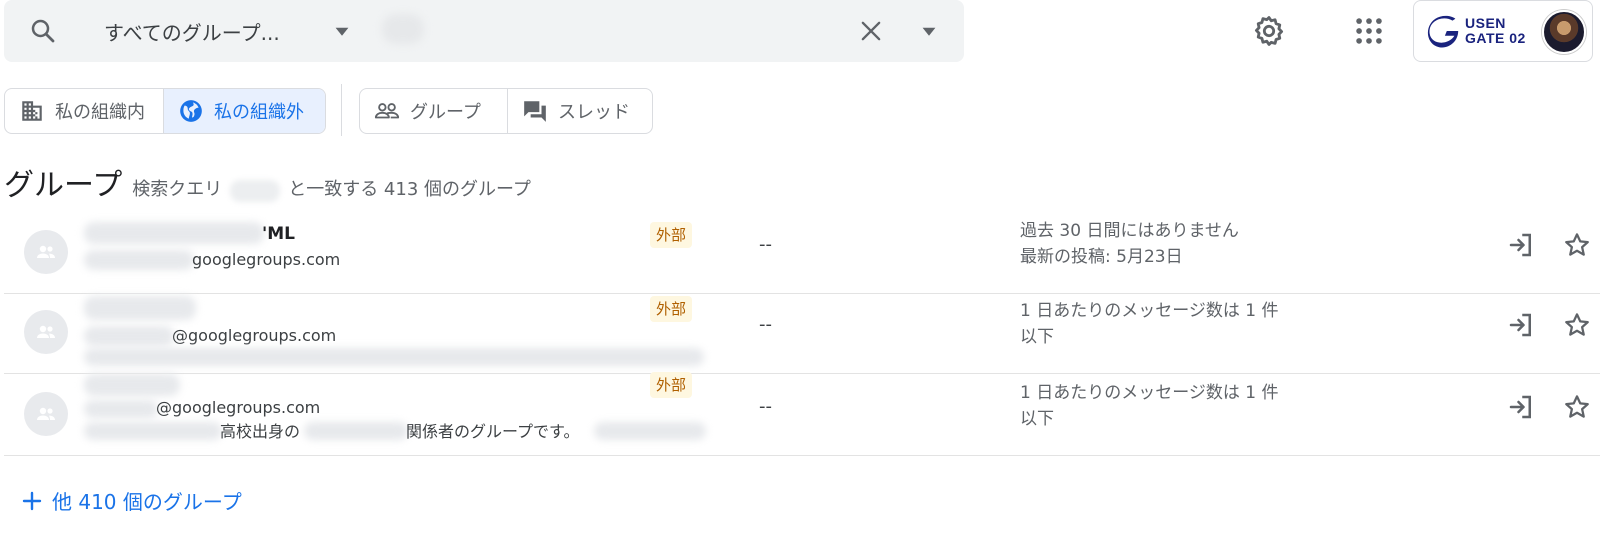 This screenshot has height=538, width=1600. I want to click on filter-groups: グループ, so click(433, 111).